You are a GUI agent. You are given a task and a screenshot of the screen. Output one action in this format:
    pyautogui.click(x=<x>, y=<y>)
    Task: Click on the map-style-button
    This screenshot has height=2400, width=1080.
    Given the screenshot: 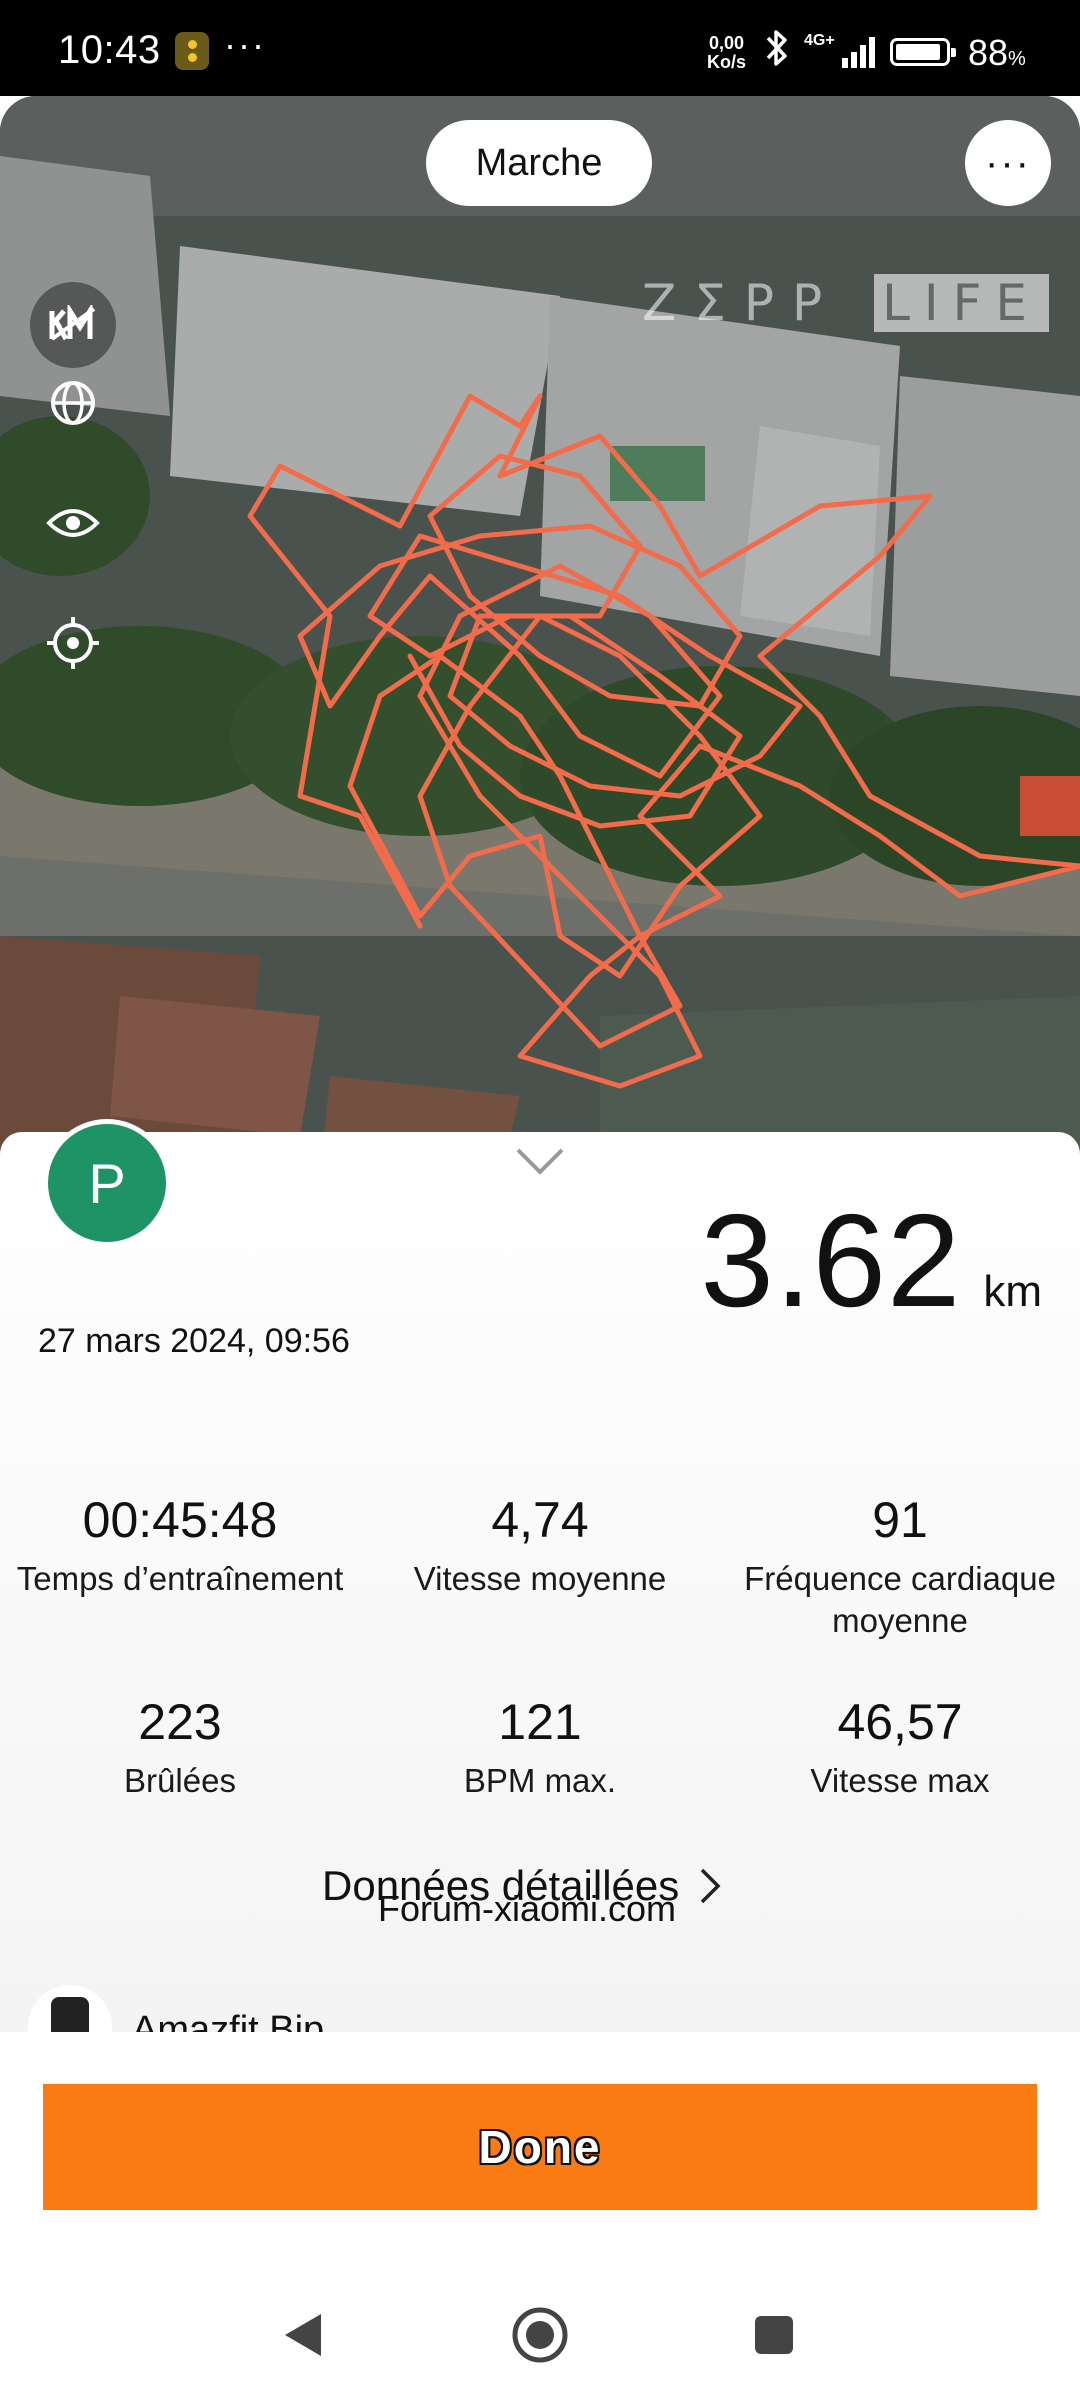 What is the action you would take?
    pyautogui.click(x=73, y=325)
    